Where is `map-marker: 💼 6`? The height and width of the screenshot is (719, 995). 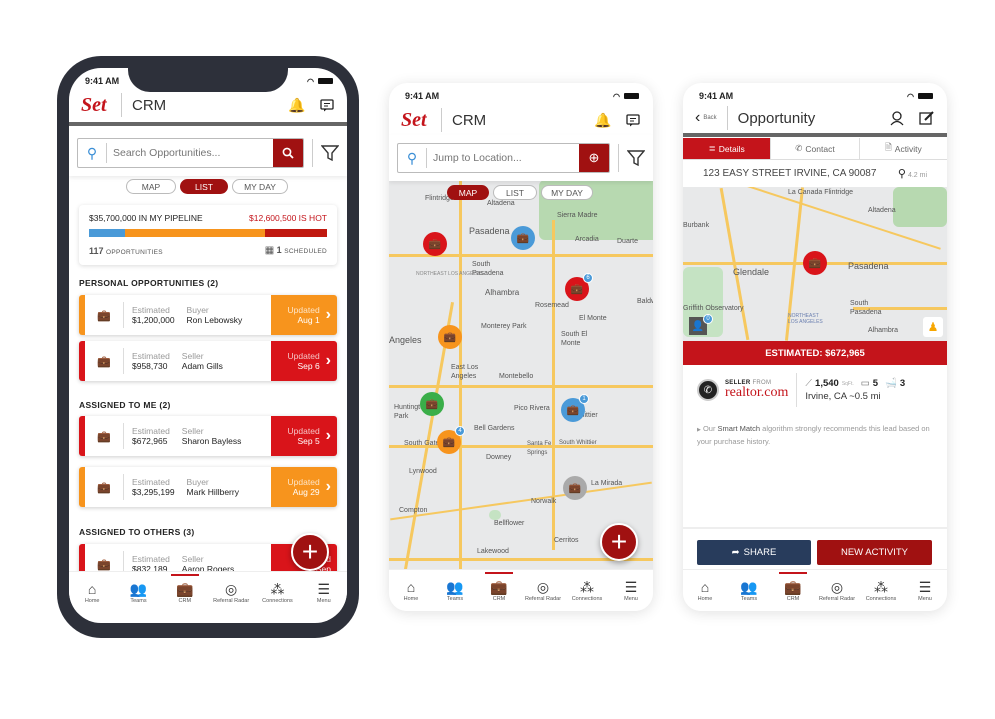 map-marker: 💼 6 is located at coordinates (579, 287).